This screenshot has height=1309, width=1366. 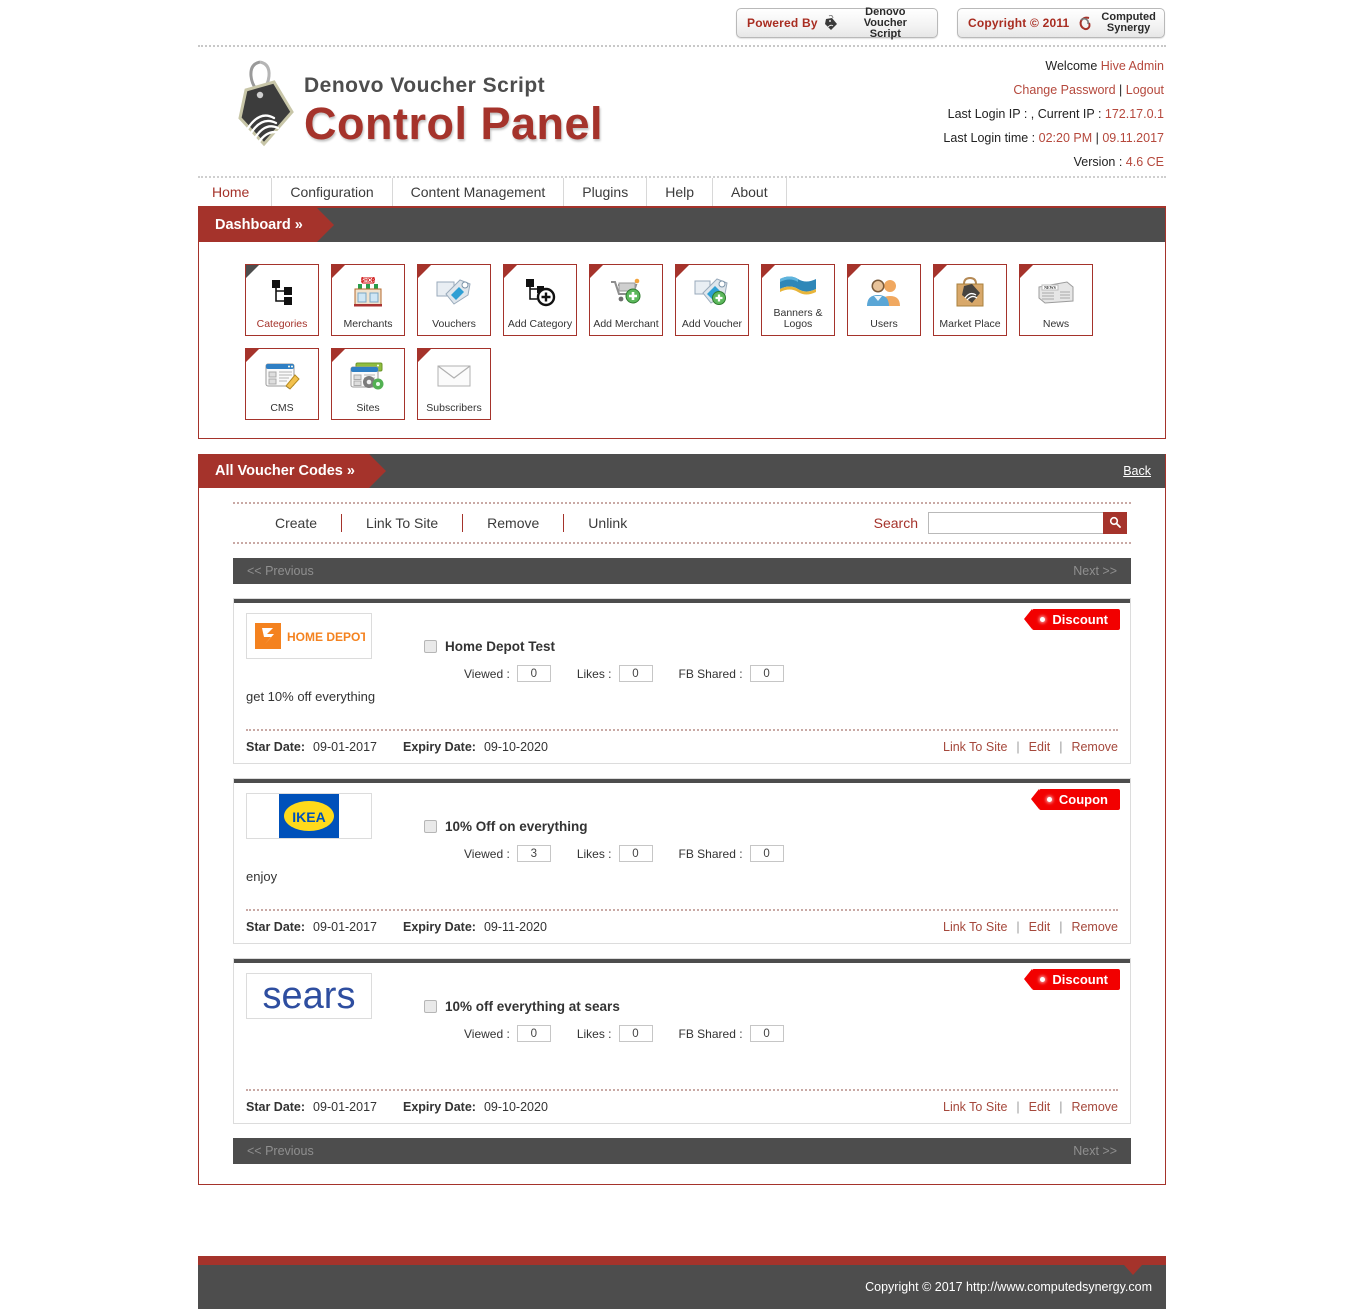 I want to click on dashboard-tile-subscribers: Subscribers, so click(x=454, y=384).